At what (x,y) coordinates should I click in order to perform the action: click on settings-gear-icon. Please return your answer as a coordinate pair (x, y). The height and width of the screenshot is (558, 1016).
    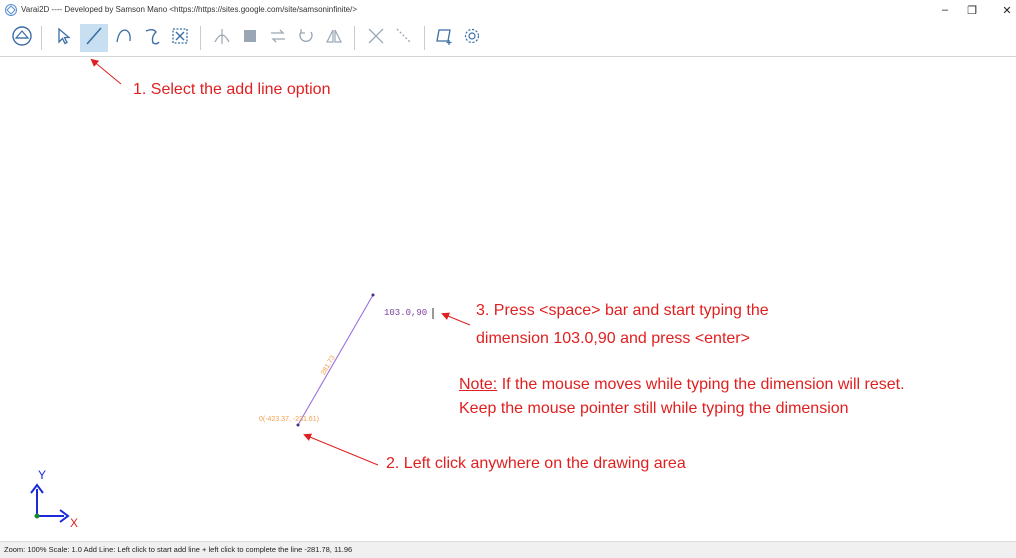
    Looking at the image, I should click on (472, 38).